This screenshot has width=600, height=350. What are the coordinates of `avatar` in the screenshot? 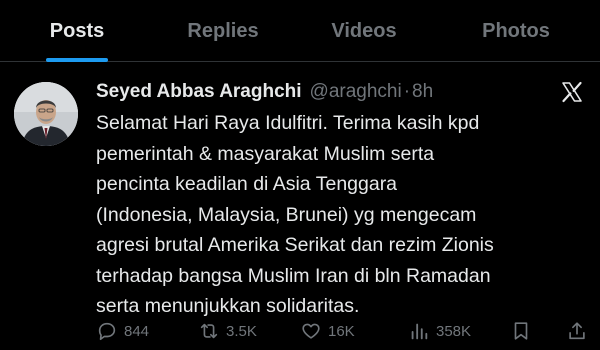 It's located at (46, 114).